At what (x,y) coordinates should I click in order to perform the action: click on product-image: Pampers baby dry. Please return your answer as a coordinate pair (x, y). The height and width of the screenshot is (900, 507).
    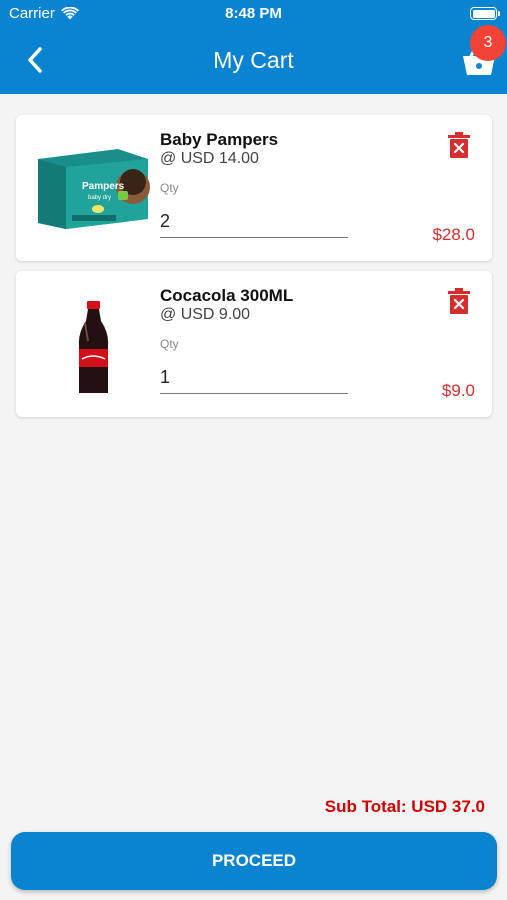
    Looking at the image, I should click on (94, 189).